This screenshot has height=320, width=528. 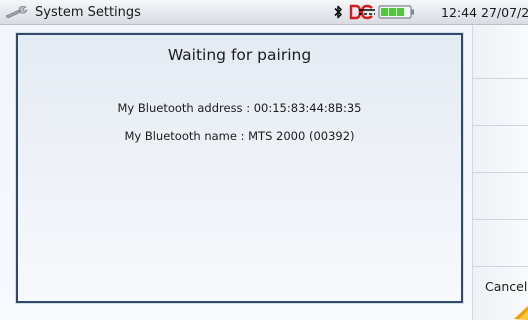 I want to click on wrench-icon, so click(x=16, y=12).